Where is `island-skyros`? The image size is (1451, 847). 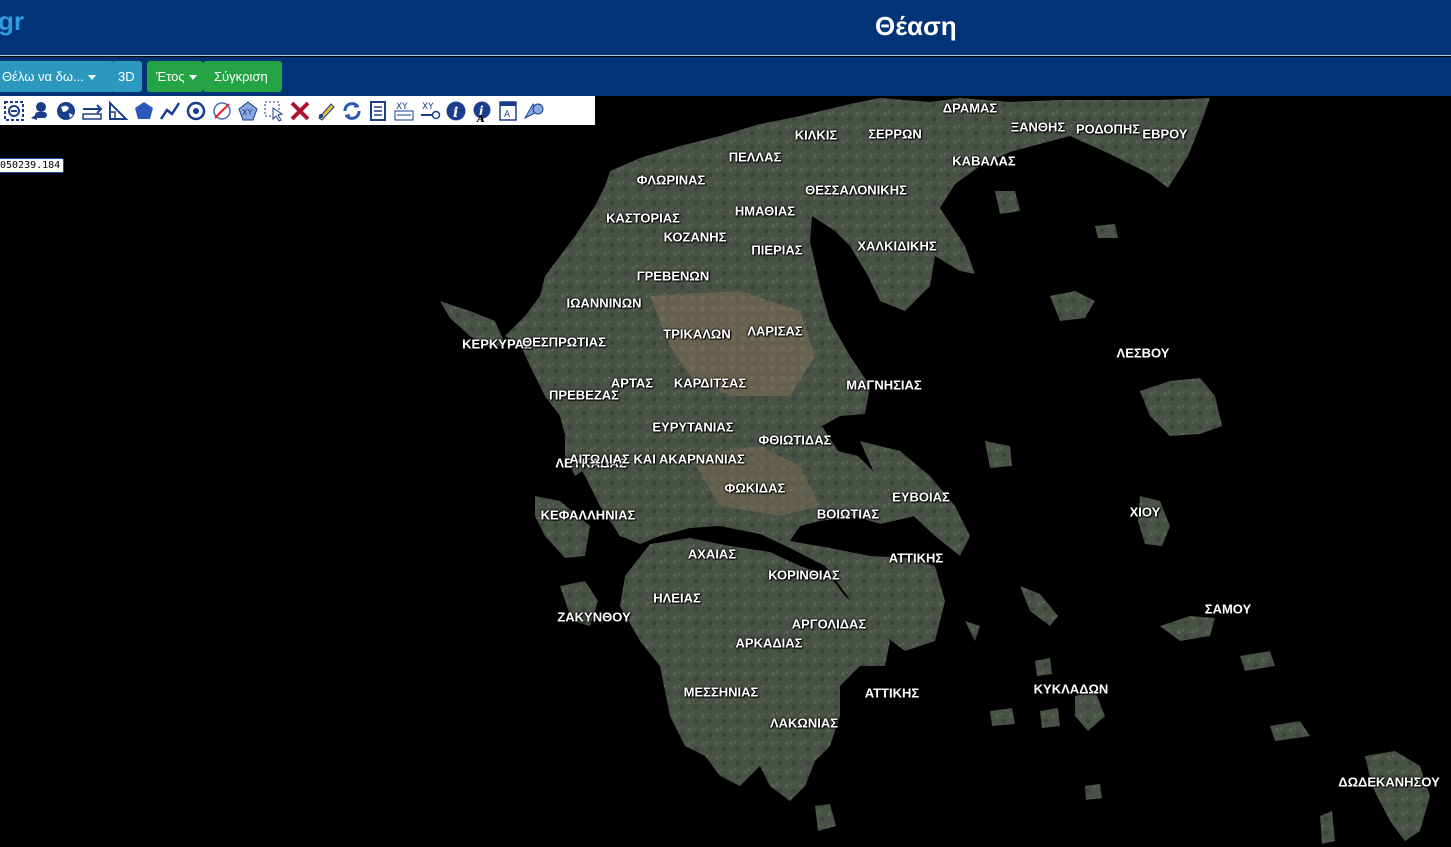 island-skyros is located at coordinates (998, 454).